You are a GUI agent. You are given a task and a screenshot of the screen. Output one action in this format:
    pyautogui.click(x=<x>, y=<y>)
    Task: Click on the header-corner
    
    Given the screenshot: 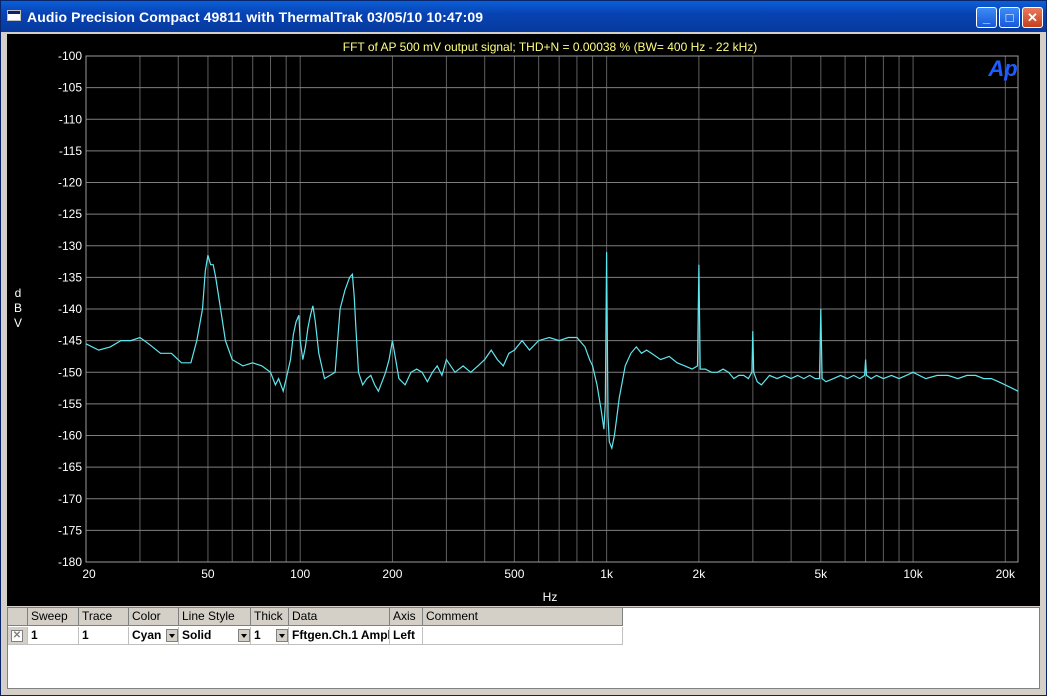 What is the action you would take?
    pyautogui.click(x=18, y=617)
    